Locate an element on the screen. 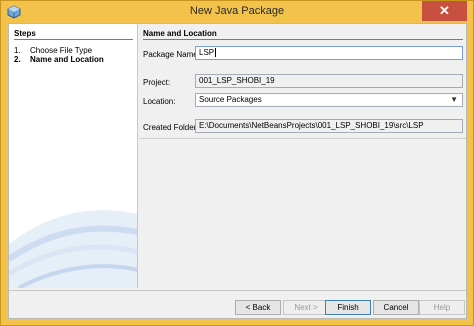 The height and width of the screenshot is (326, 474). close-icon: ✕ is located at coordinates (444, 10).